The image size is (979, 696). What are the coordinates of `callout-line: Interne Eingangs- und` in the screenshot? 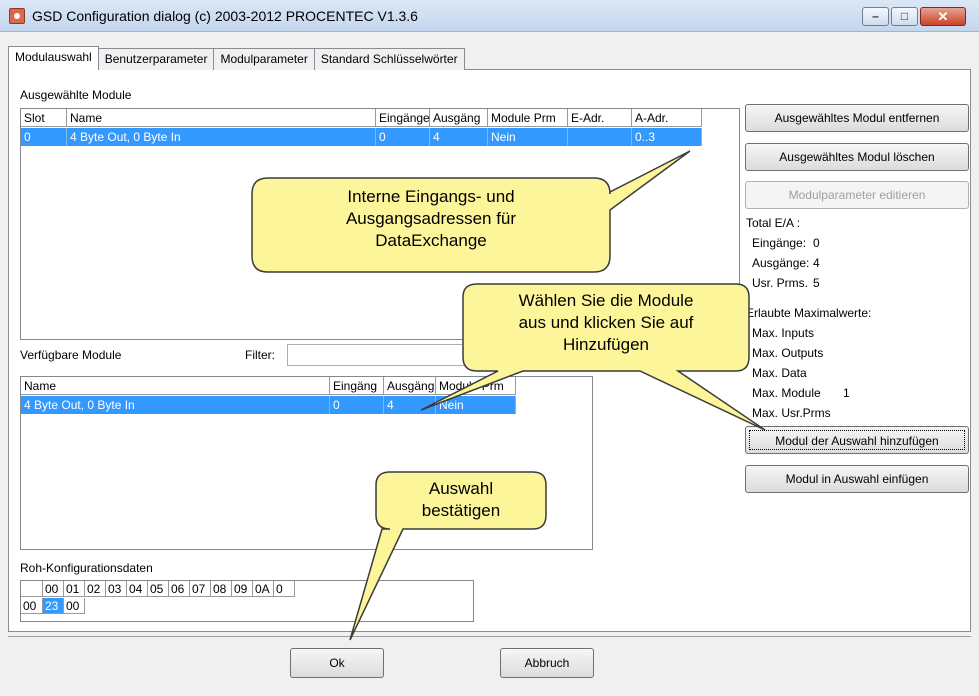 It's located at (431, 196).